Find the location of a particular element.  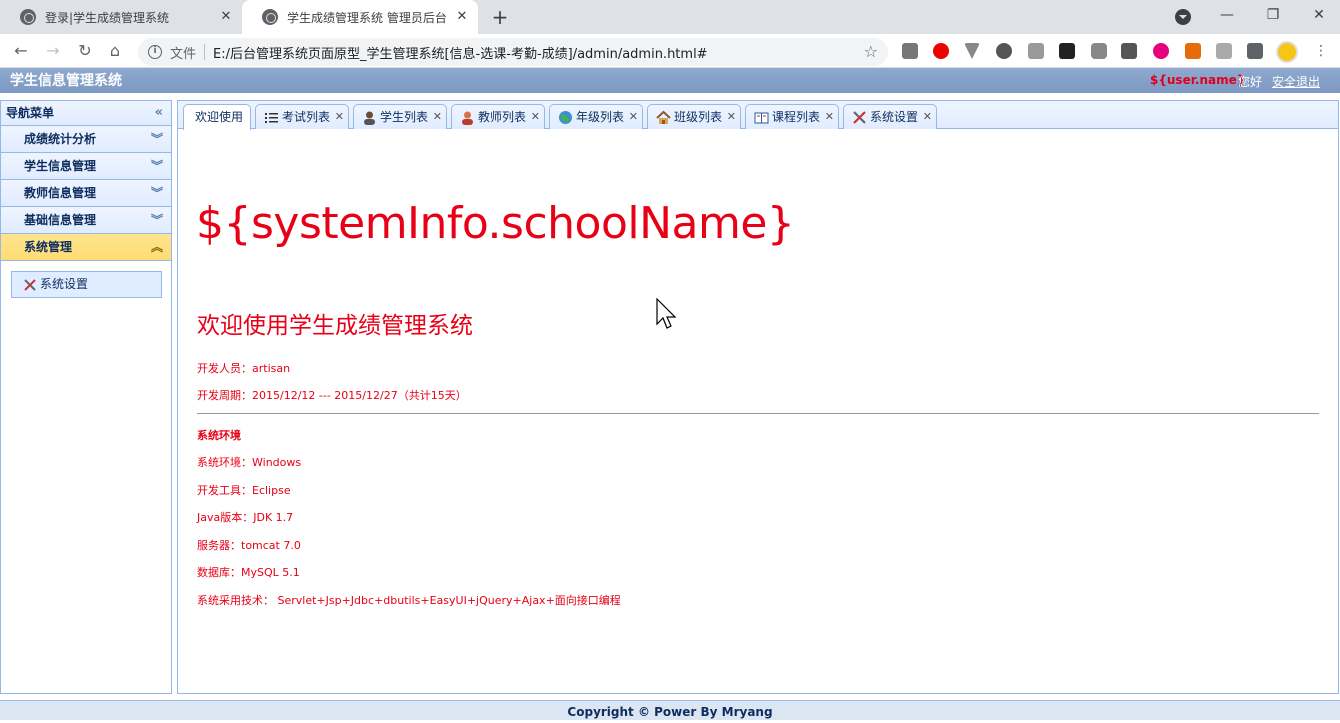

new-tab-button: + is located at coordinates (500, 17).